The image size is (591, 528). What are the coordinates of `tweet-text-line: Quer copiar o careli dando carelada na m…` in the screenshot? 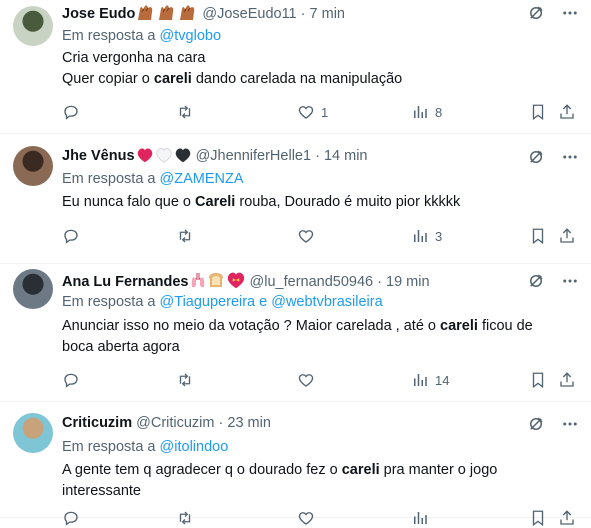 It's located at (317, 79).